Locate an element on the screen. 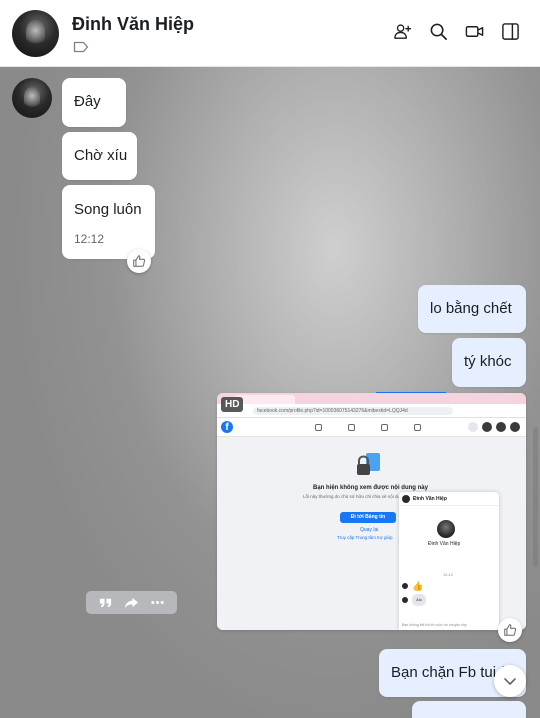 The width and height of the screenshot is (540, 718). chat-header: Đinh Văn Hiệp is located at coordinates (270, 33).